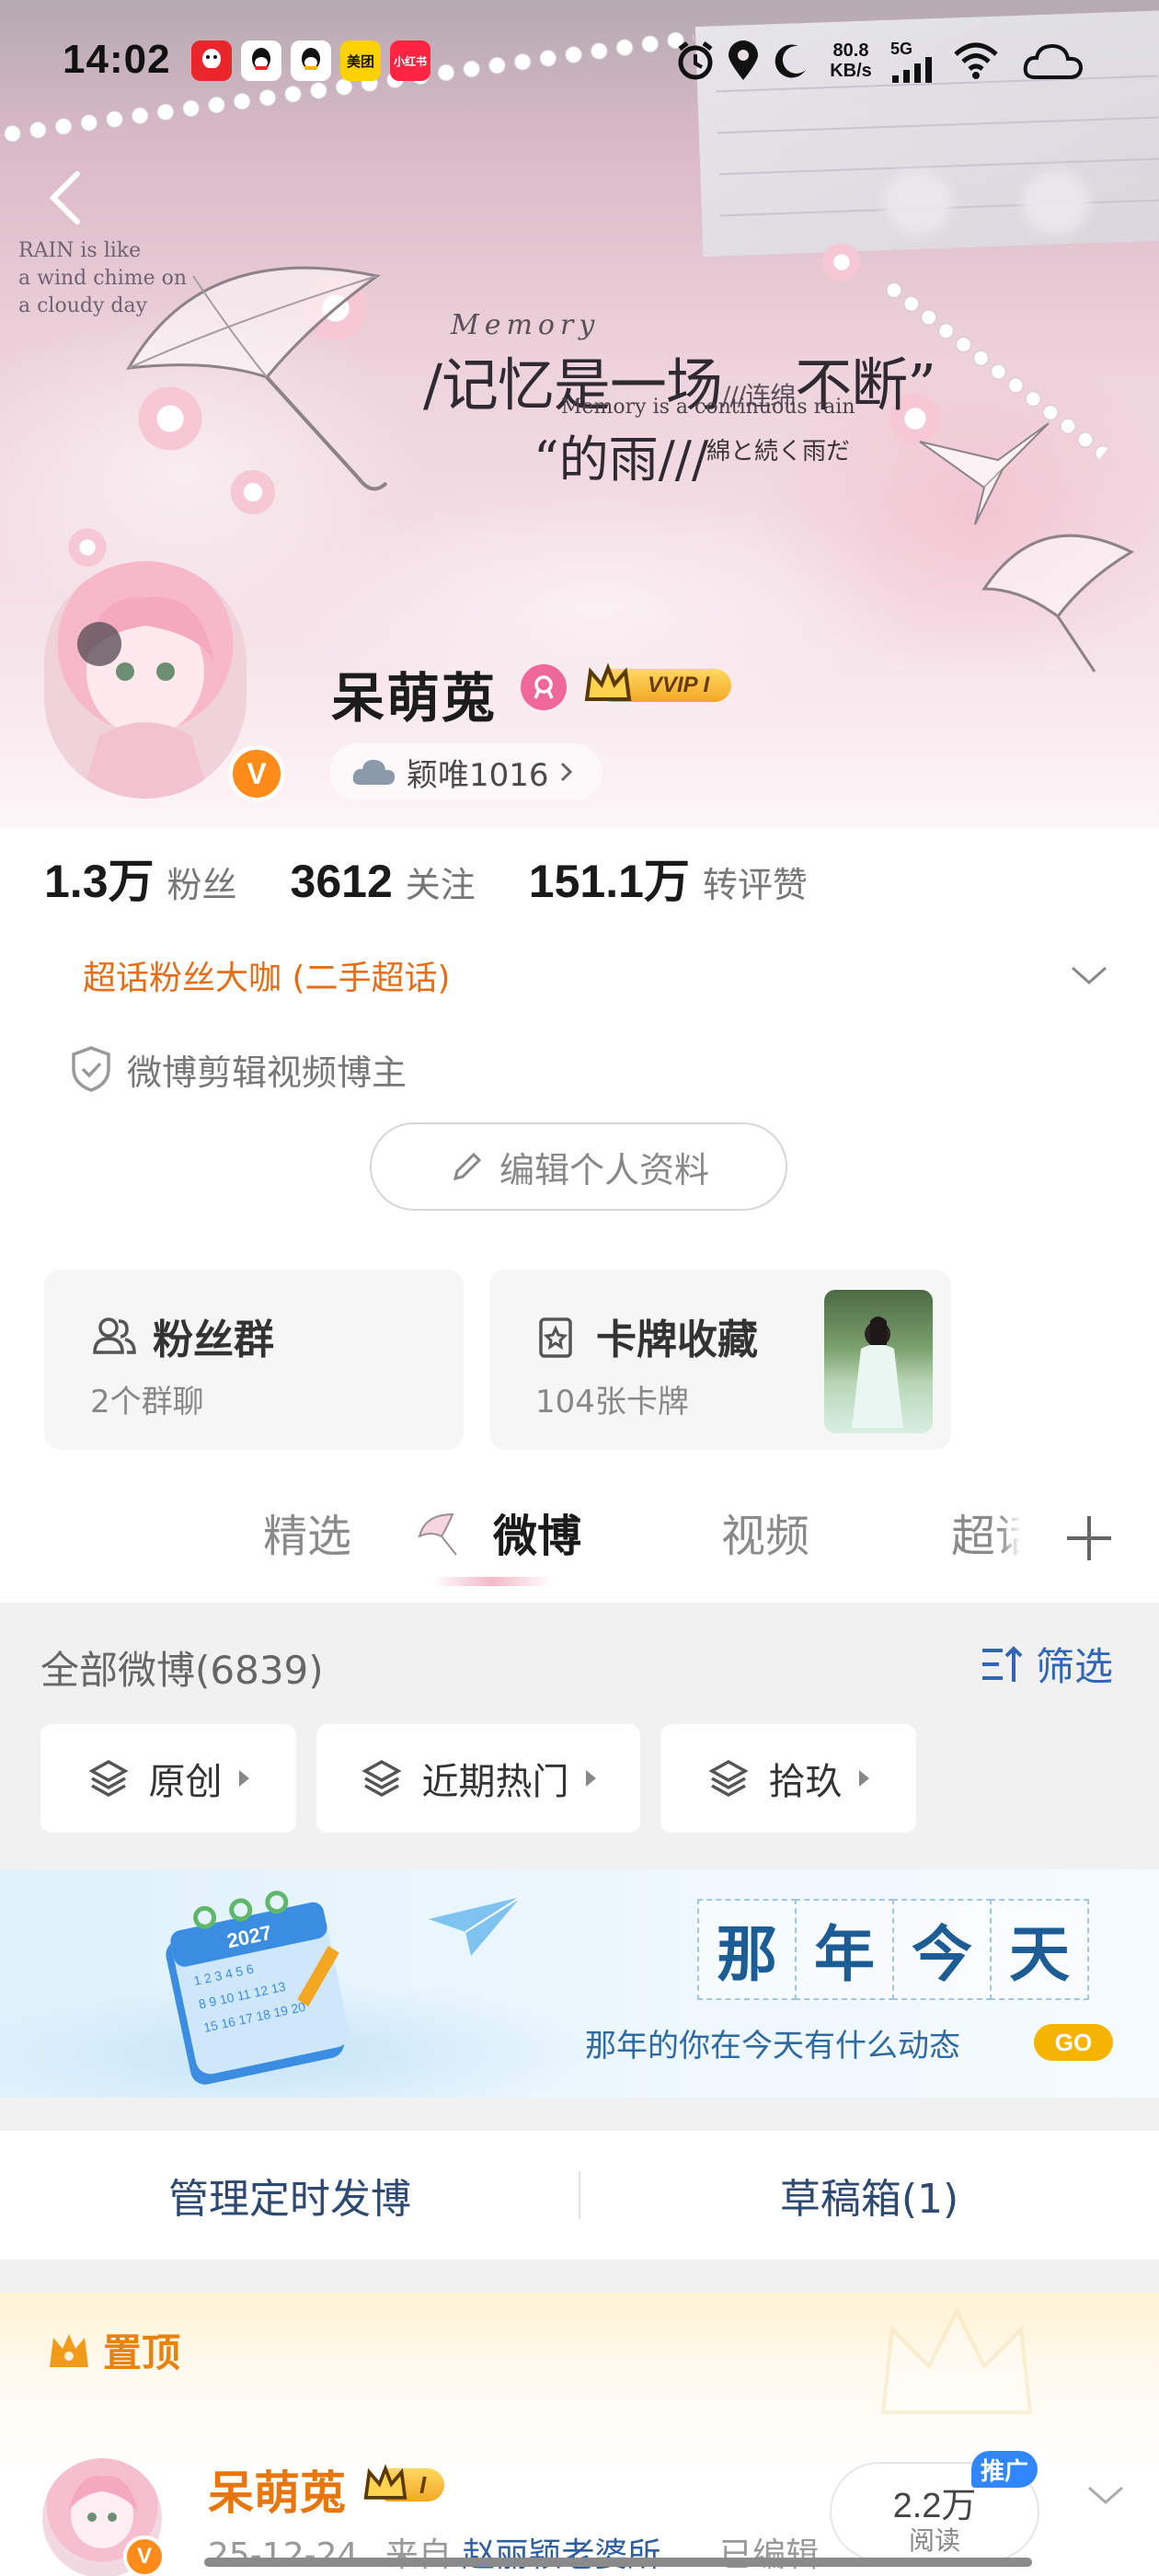 The height and width of the screenshot is (2576, 1159). I want to click on certification-row: 微博剪辑视频博主, so click(238, 1069).